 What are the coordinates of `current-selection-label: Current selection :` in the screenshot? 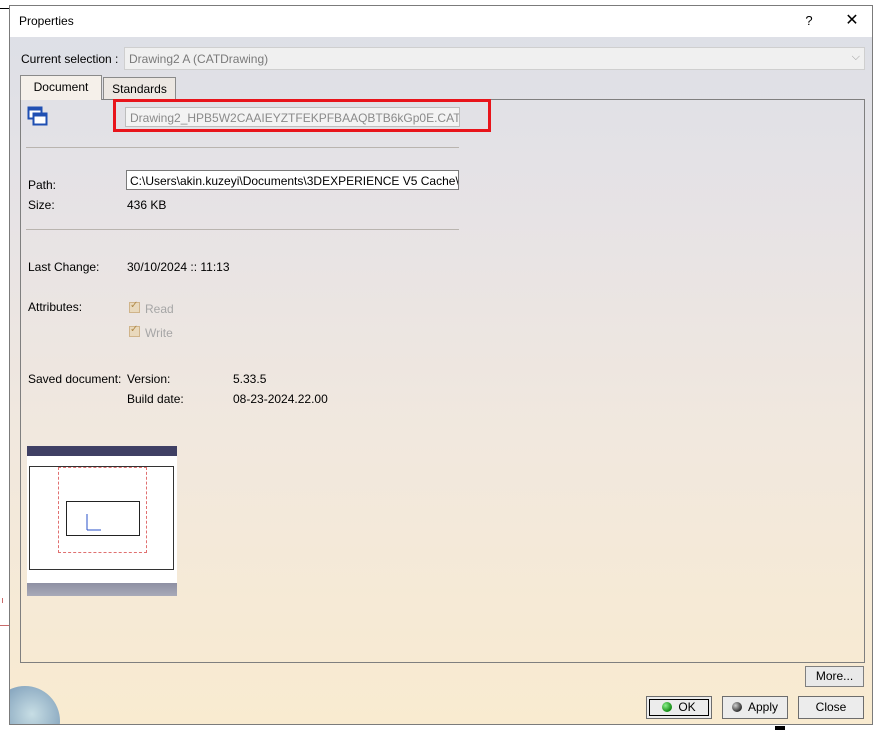 It's located at (70, 59).